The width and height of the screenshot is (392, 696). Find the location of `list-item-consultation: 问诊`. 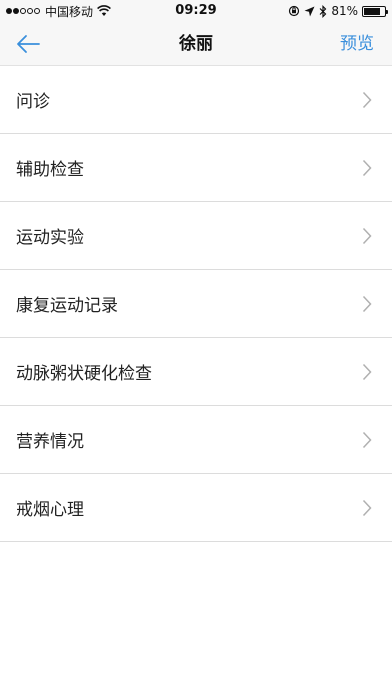

list-item-consultation: 问诊 is located at coordinates (196, 100).